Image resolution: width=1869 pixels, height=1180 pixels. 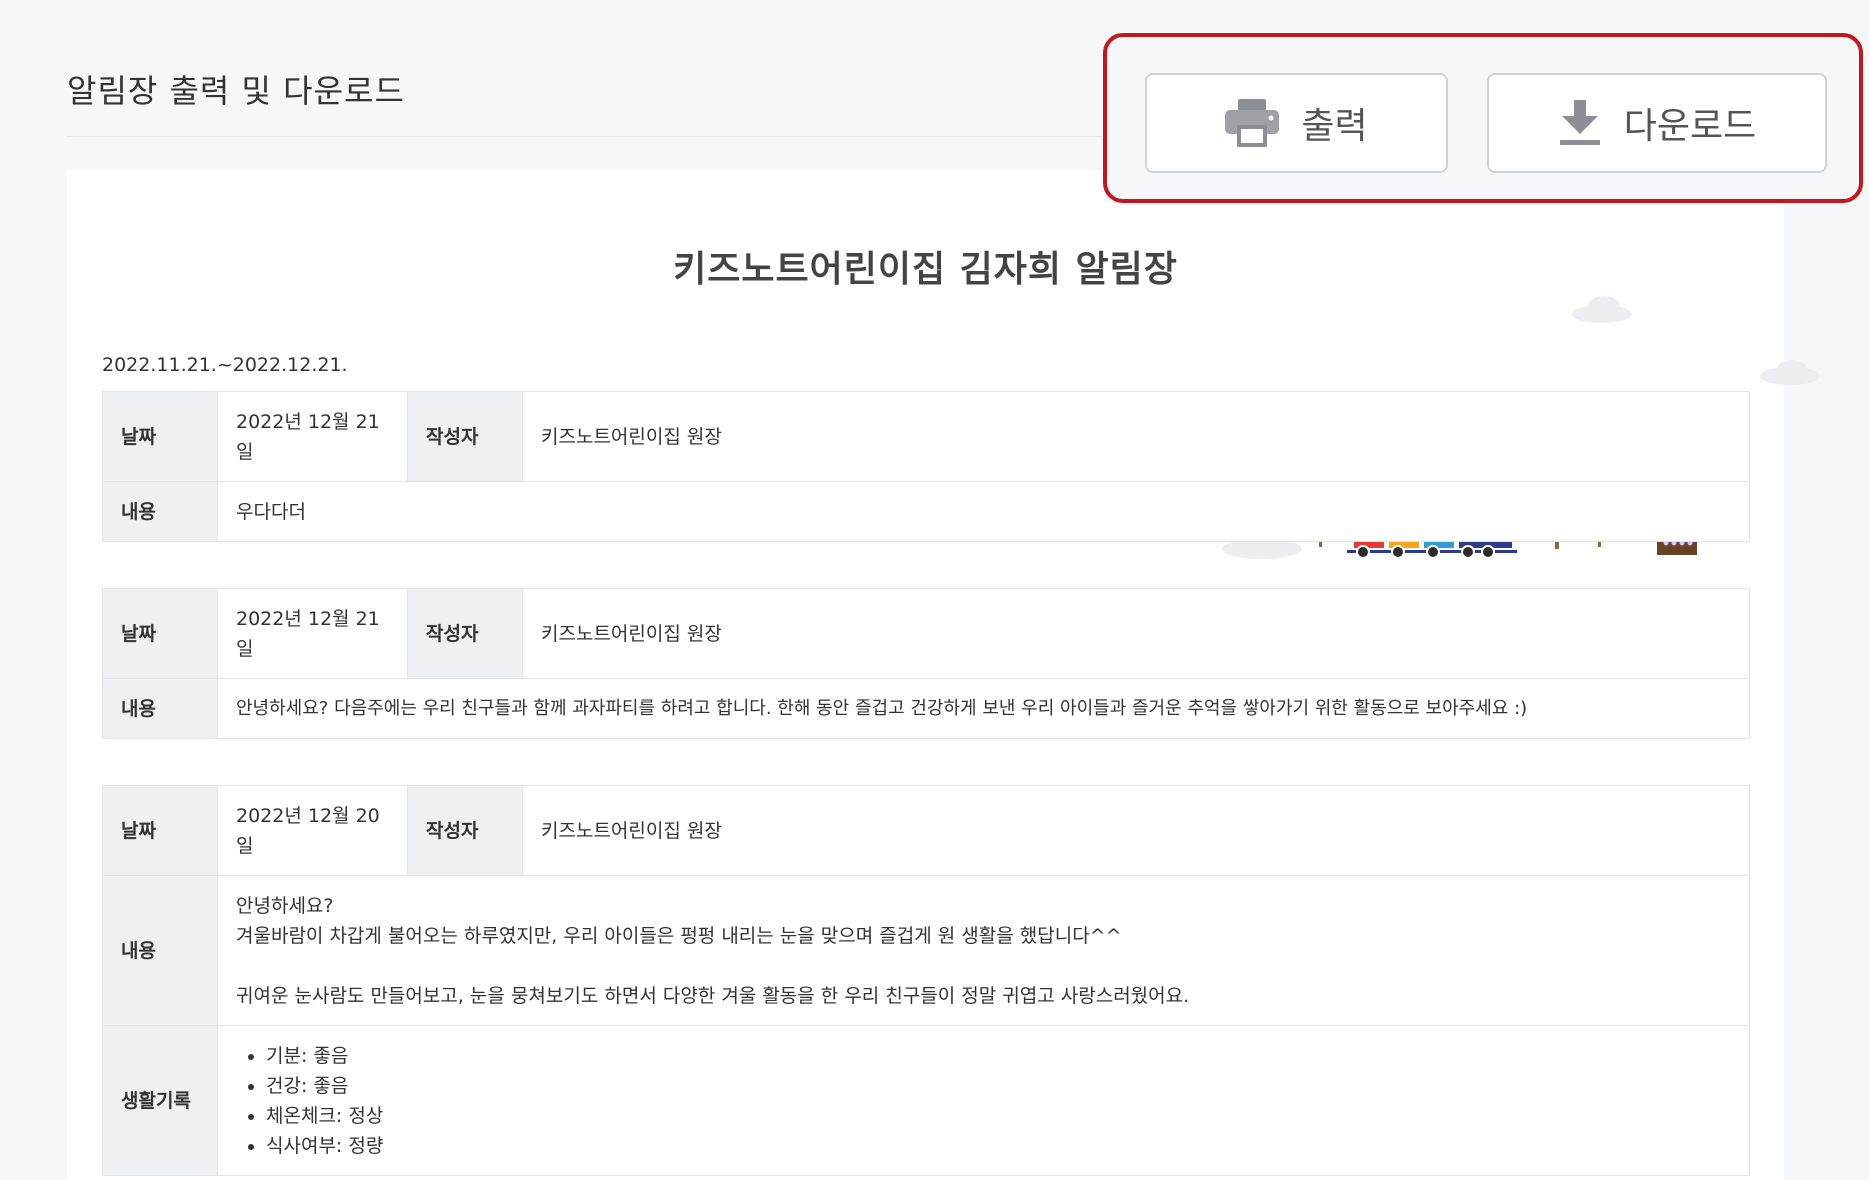 What do you see at coordinates (1252, 123) in the screenshot?
I see `printer-icon` at bounding box center [1252, 123].